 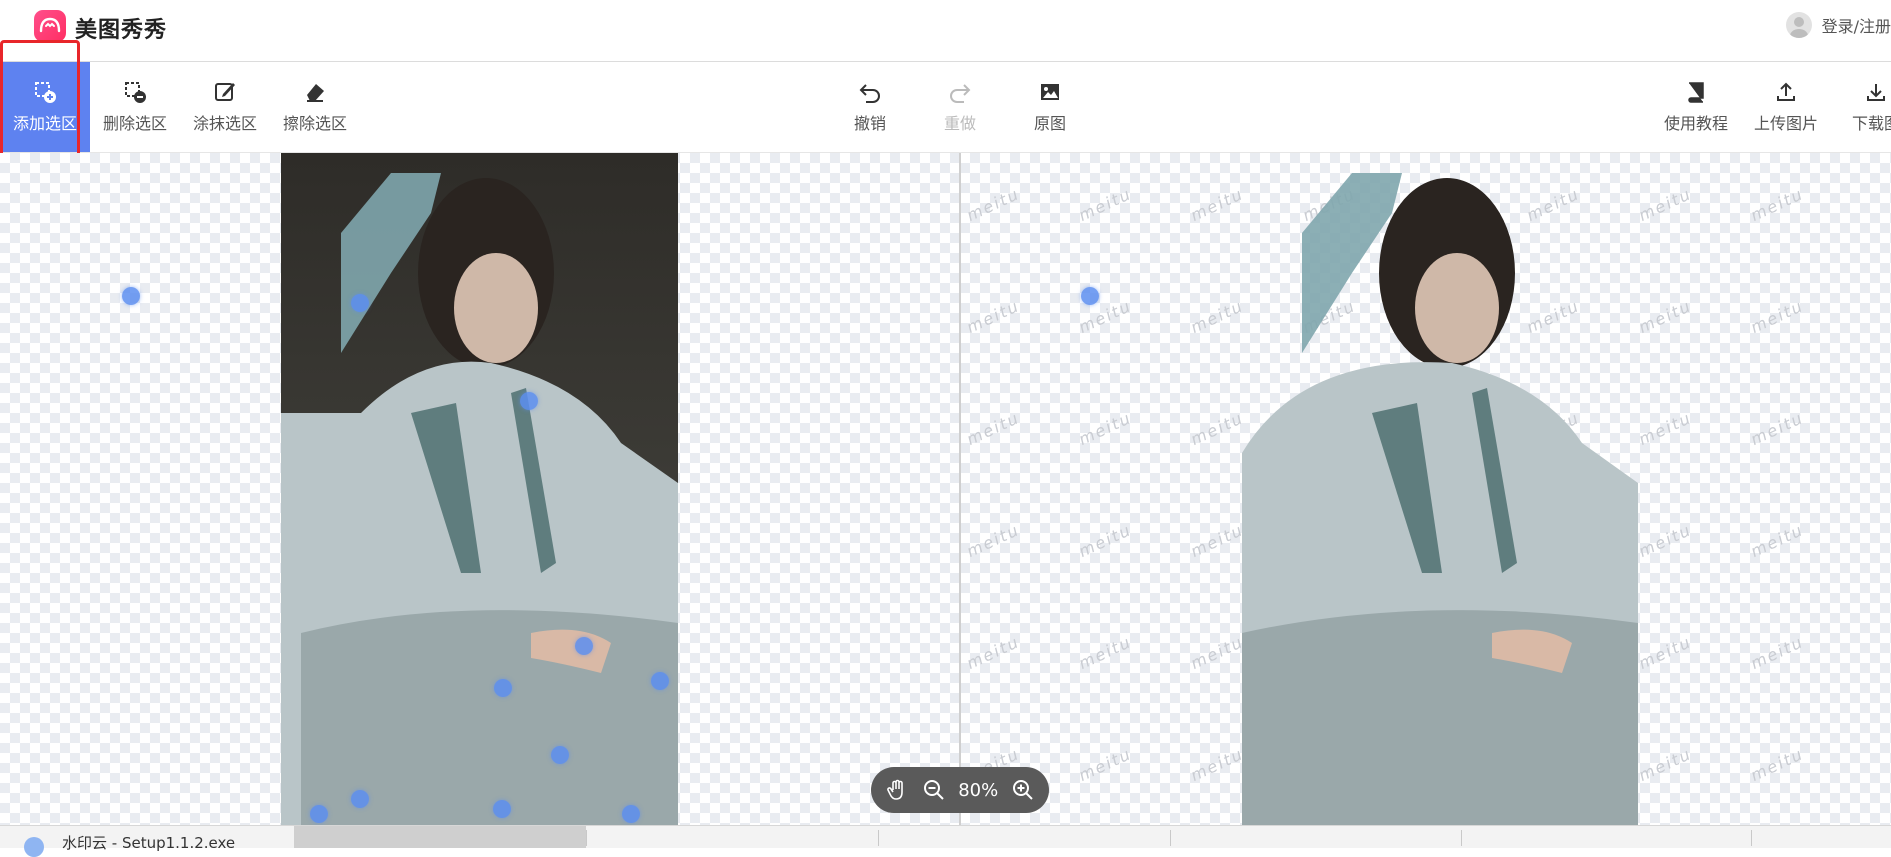 I want to click on tutorial-label: 使用教程, so click(x=1695, y=123).